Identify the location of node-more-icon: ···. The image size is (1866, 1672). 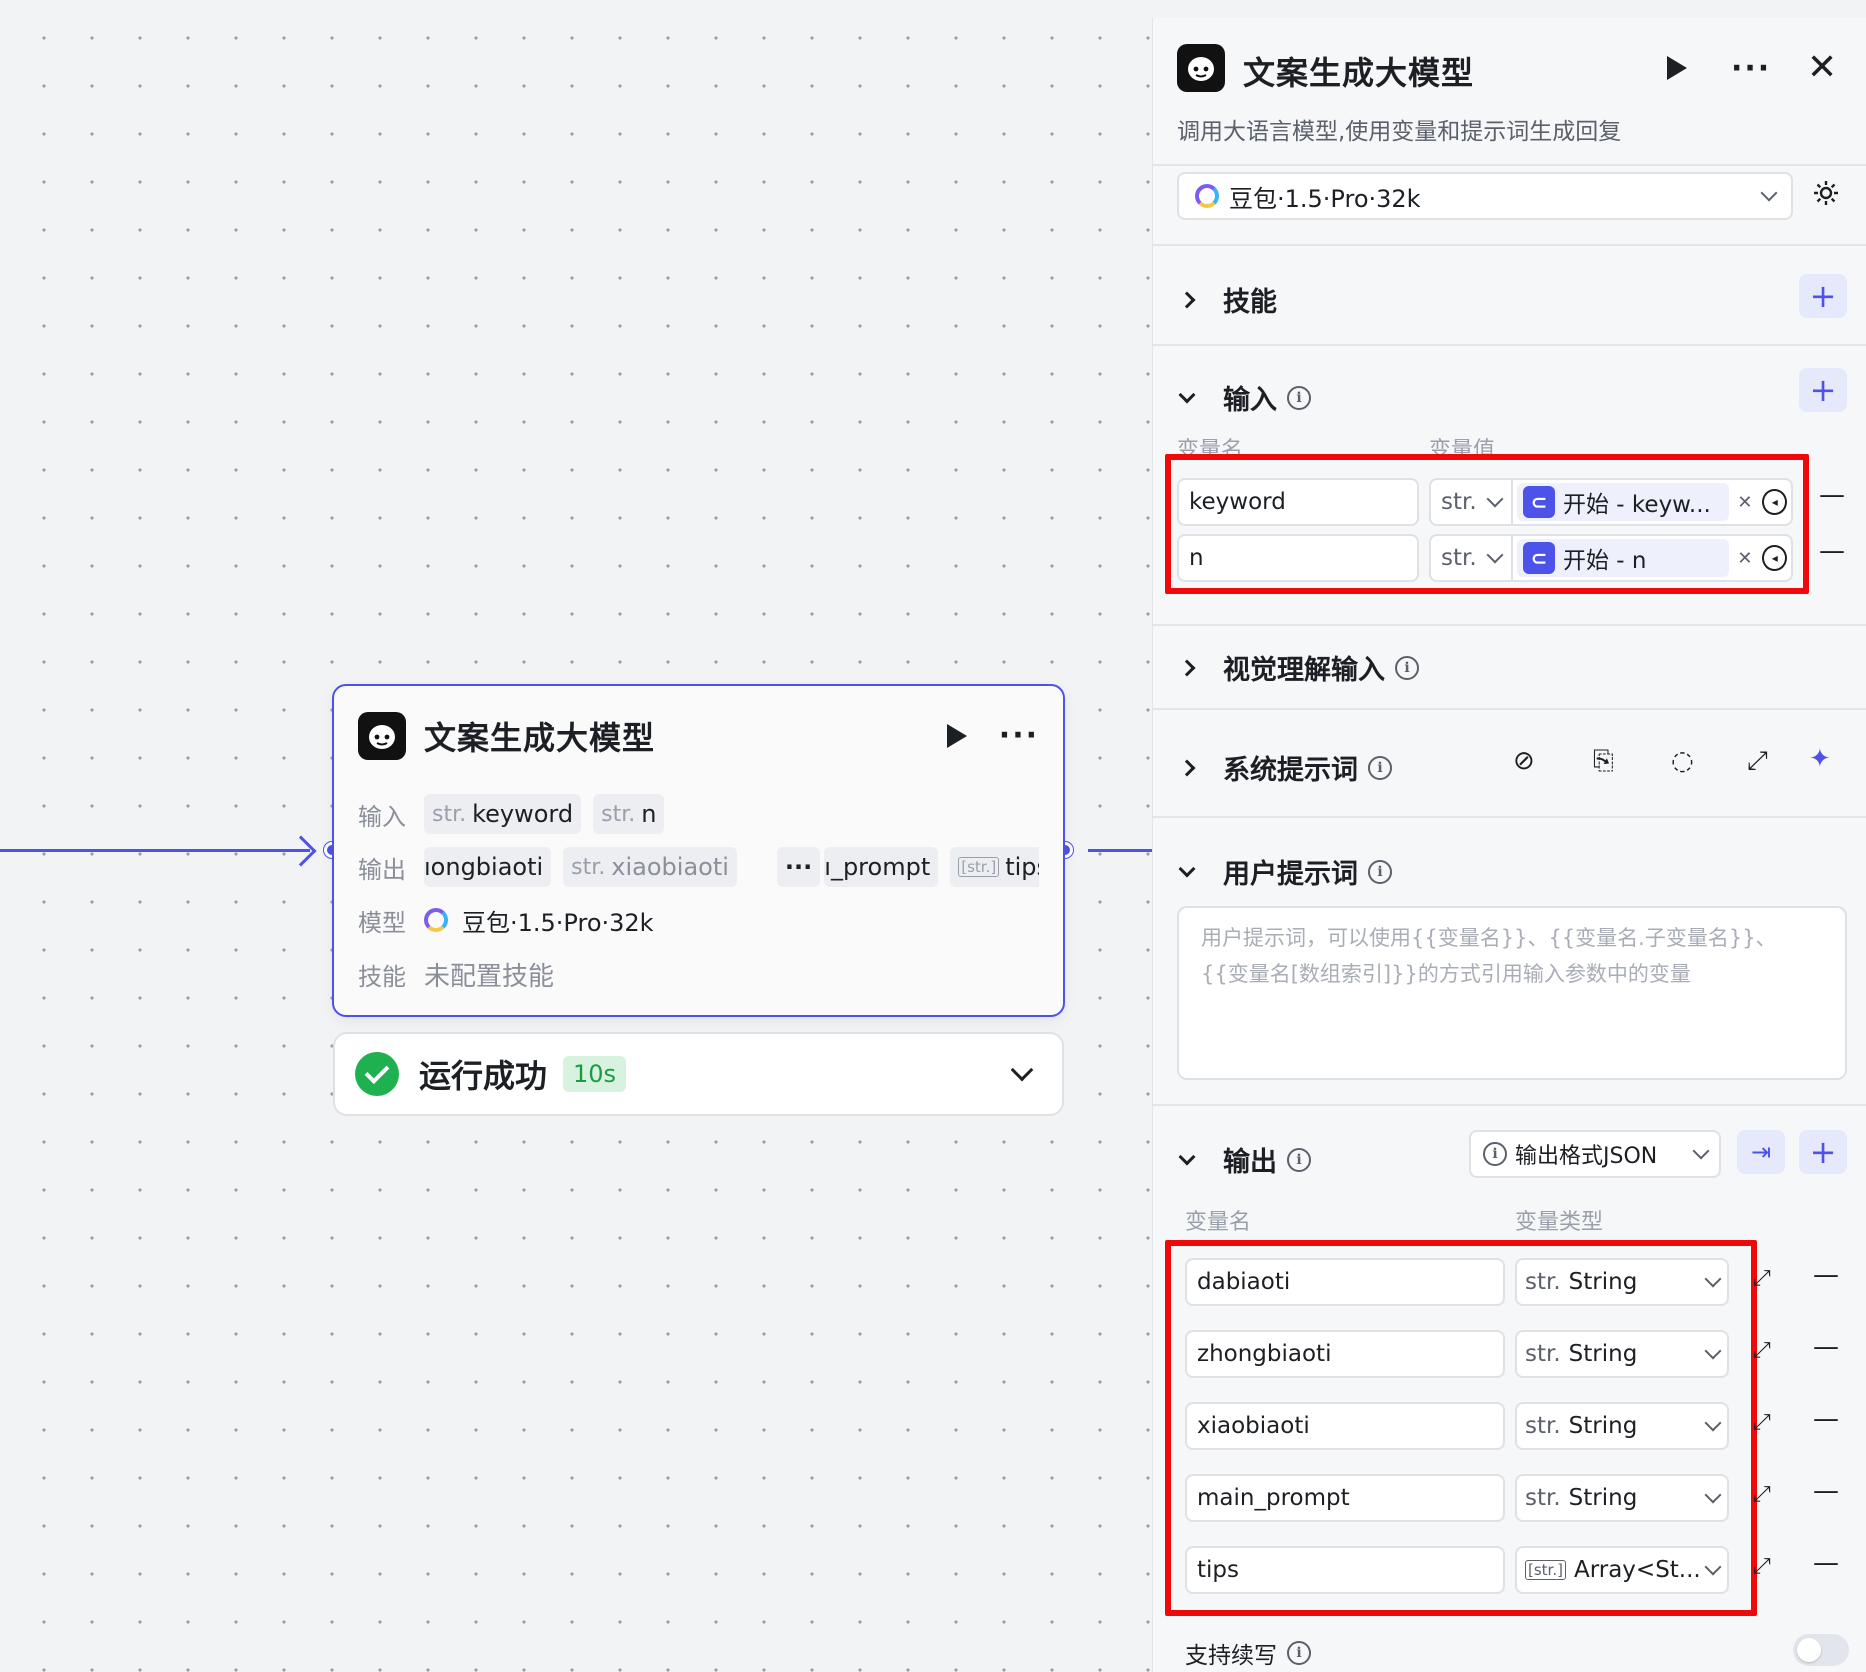
(1019, 736).